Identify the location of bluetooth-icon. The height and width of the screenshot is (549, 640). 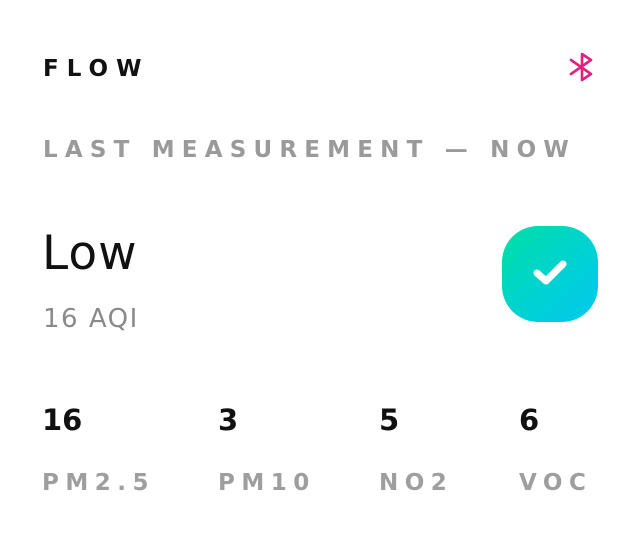
(582, 67).